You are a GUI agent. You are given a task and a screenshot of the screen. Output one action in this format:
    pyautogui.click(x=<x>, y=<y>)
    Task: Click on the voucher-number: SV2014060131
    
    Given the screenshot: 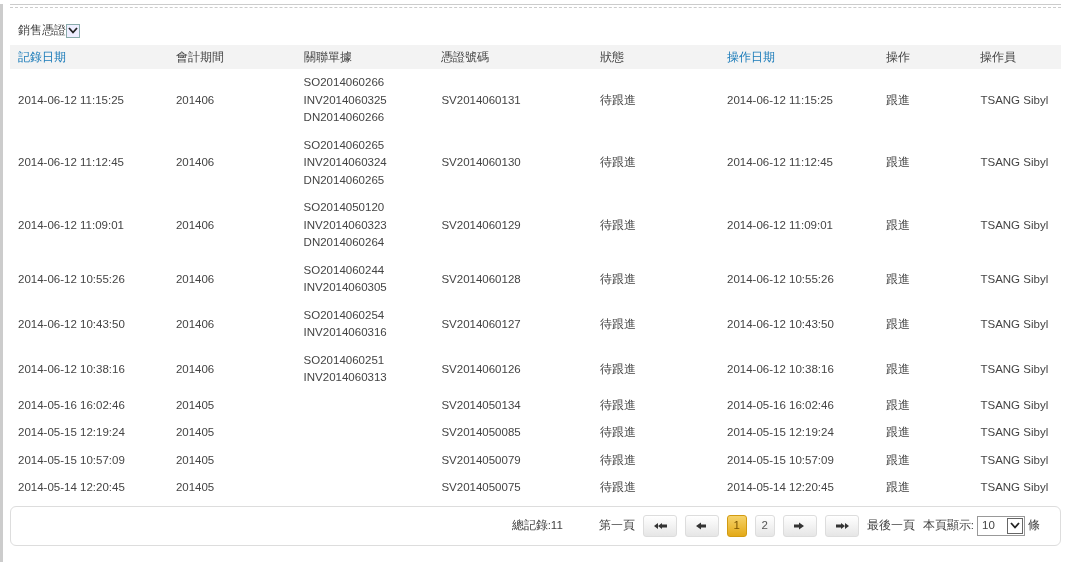 What is the action you would take?
    pyautogui.click(x=481, y=99)
    